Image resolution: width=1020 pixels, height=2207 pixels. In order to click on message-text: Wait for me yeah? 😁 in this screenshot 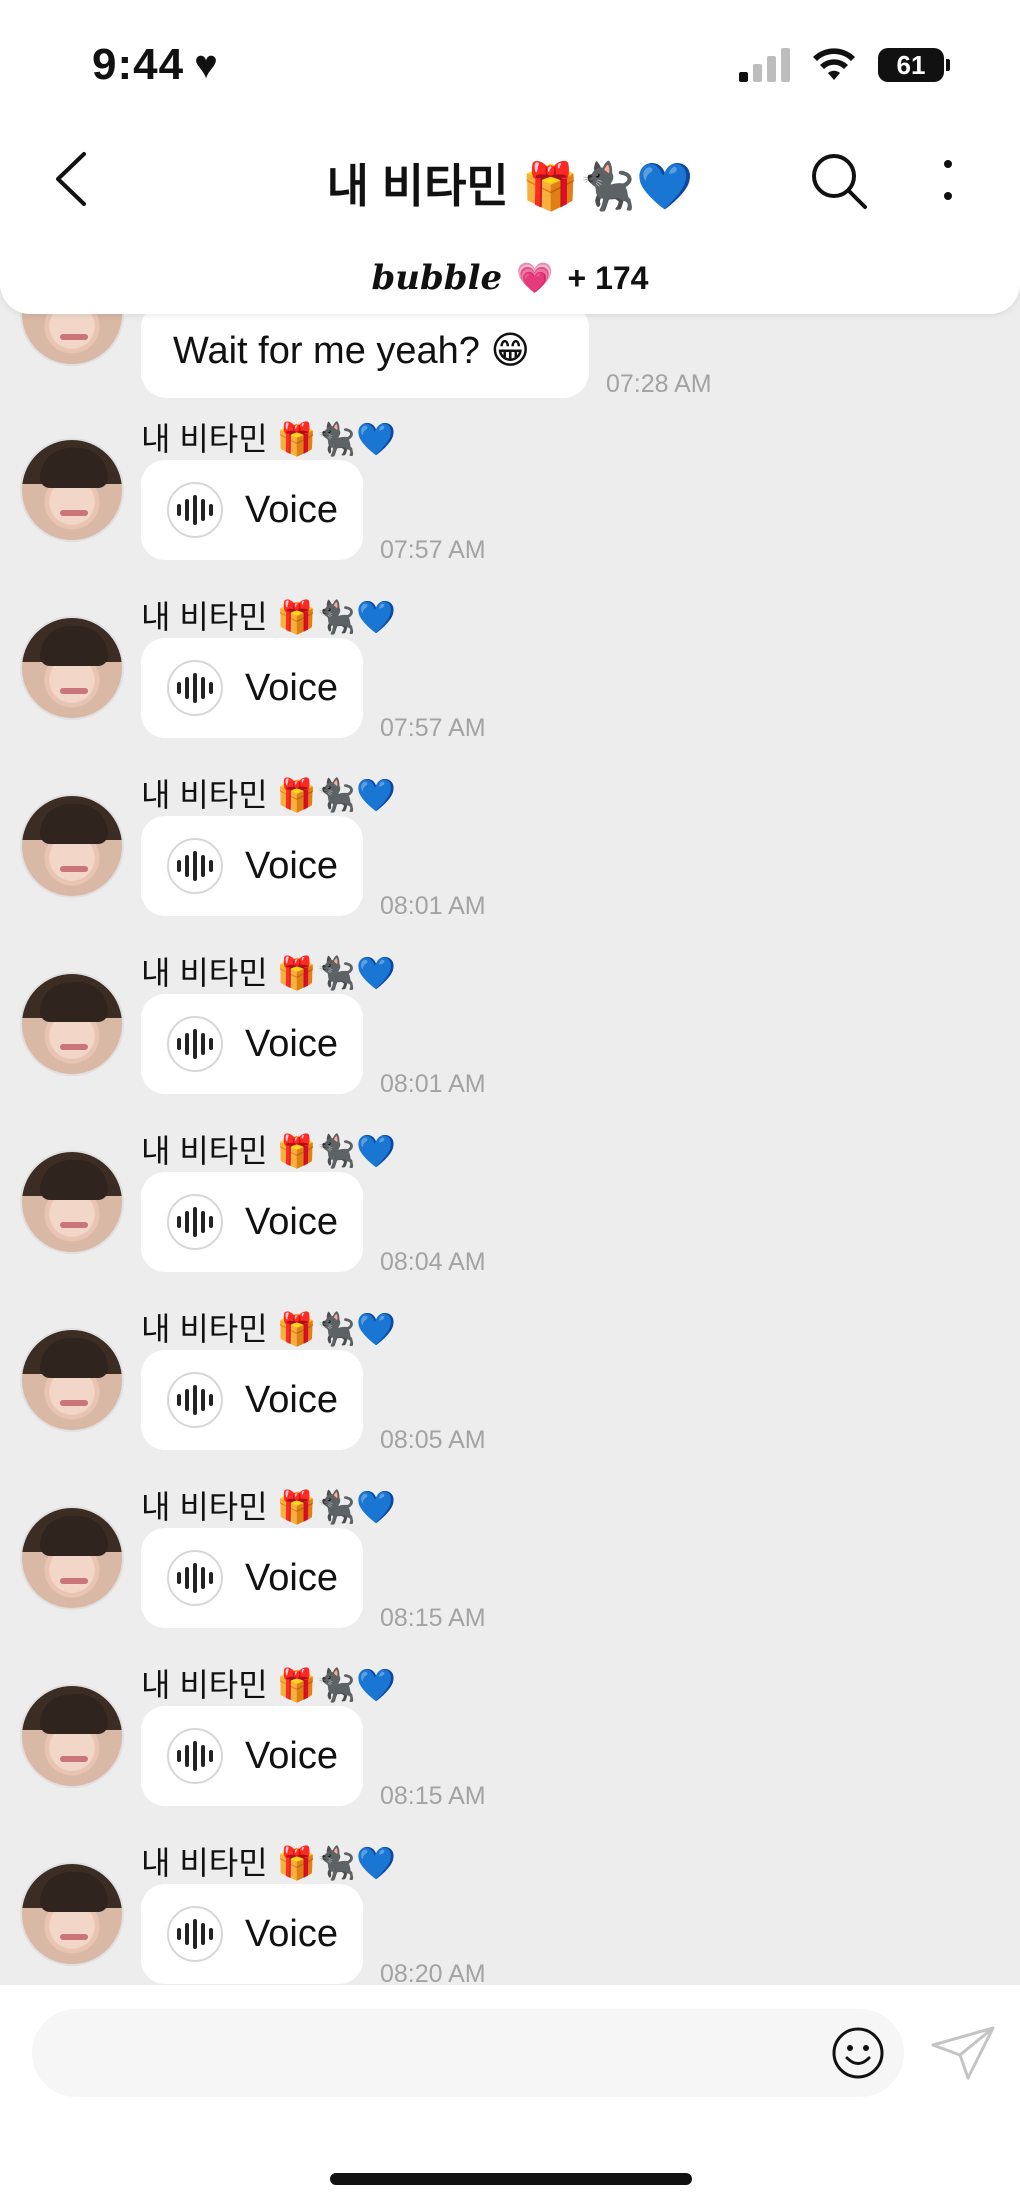, I will do `click(352, 350)`.